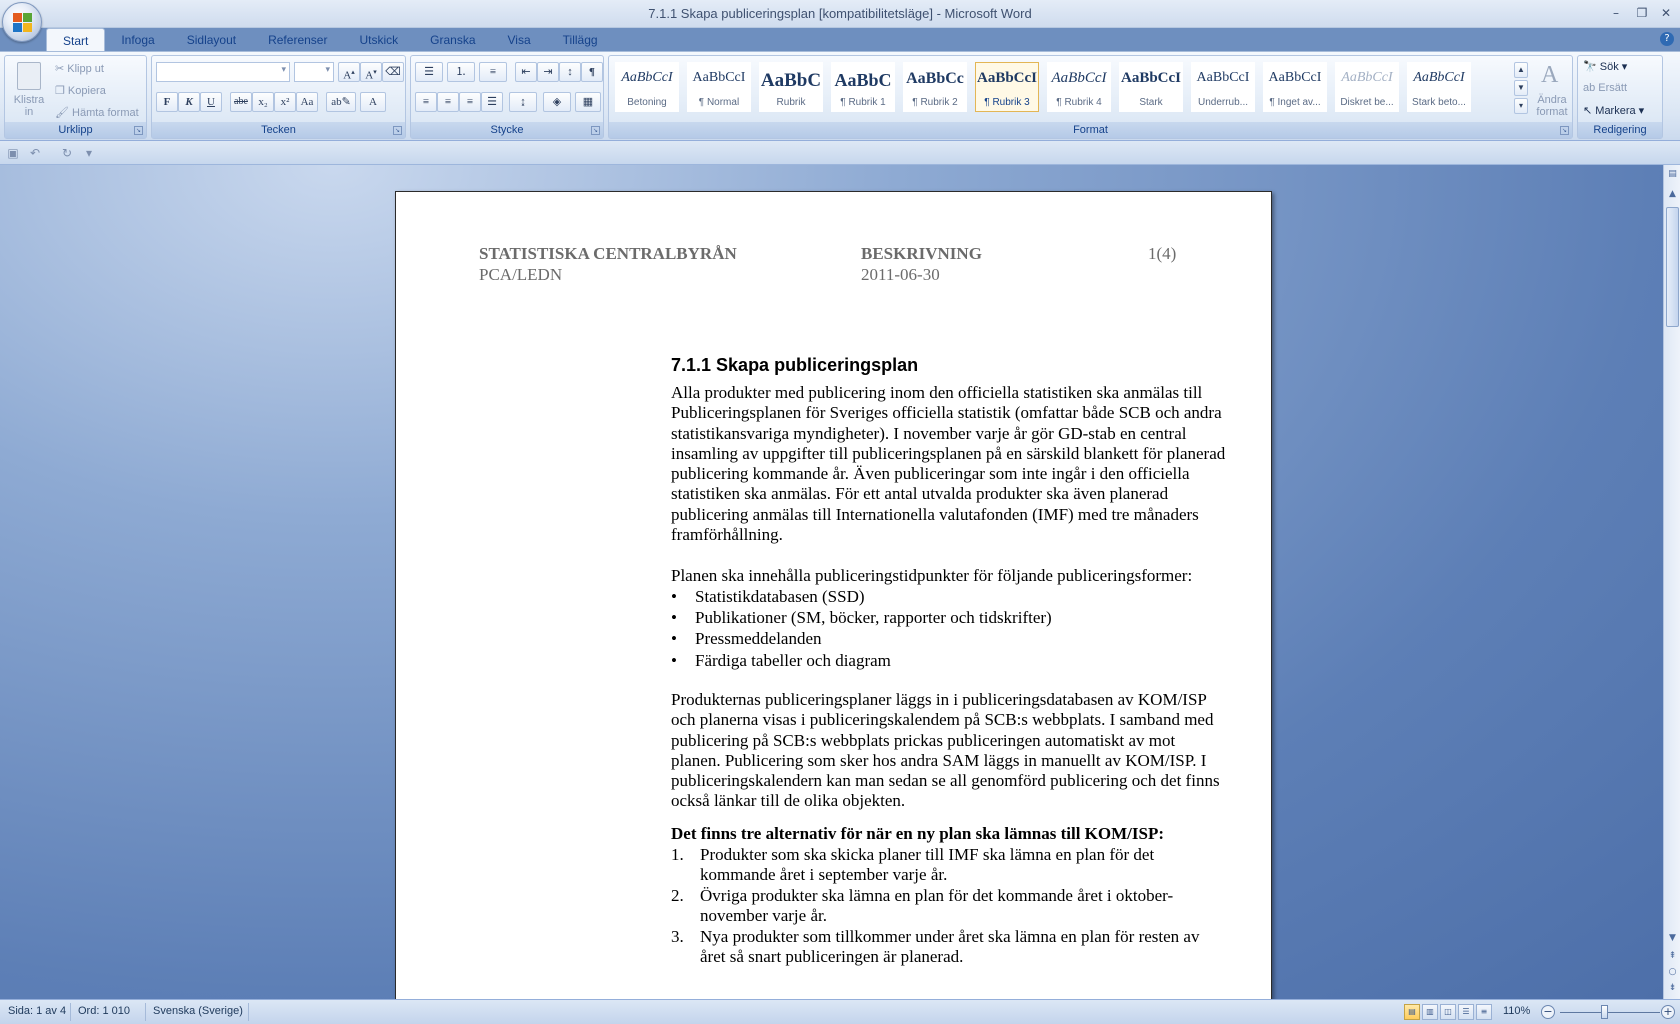 The height and width of the screenshot is (1024, 1680). Describe the element at coordinates (80, 90) in the screenshot. I see `copy-button: ❐ Kopiera` at that location.